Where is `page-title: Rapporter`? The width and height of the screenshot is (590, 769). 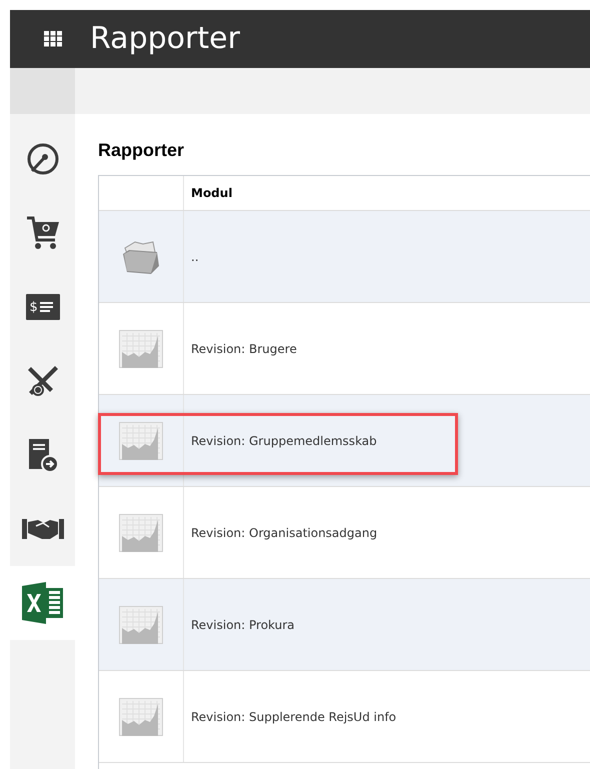
page-title: Rapporter is located at coordinates (142, 150).